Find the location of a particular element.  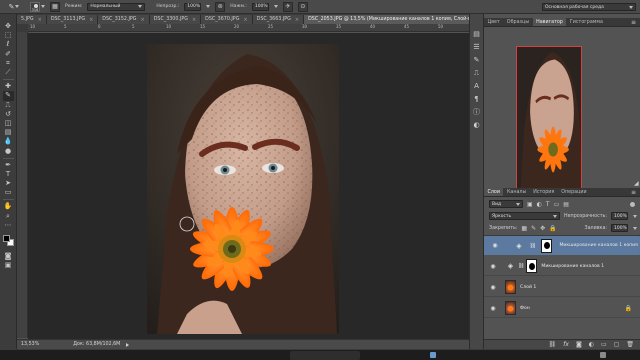

paragraph-panel-icon: ¶ is located at coordinates (476, 99).